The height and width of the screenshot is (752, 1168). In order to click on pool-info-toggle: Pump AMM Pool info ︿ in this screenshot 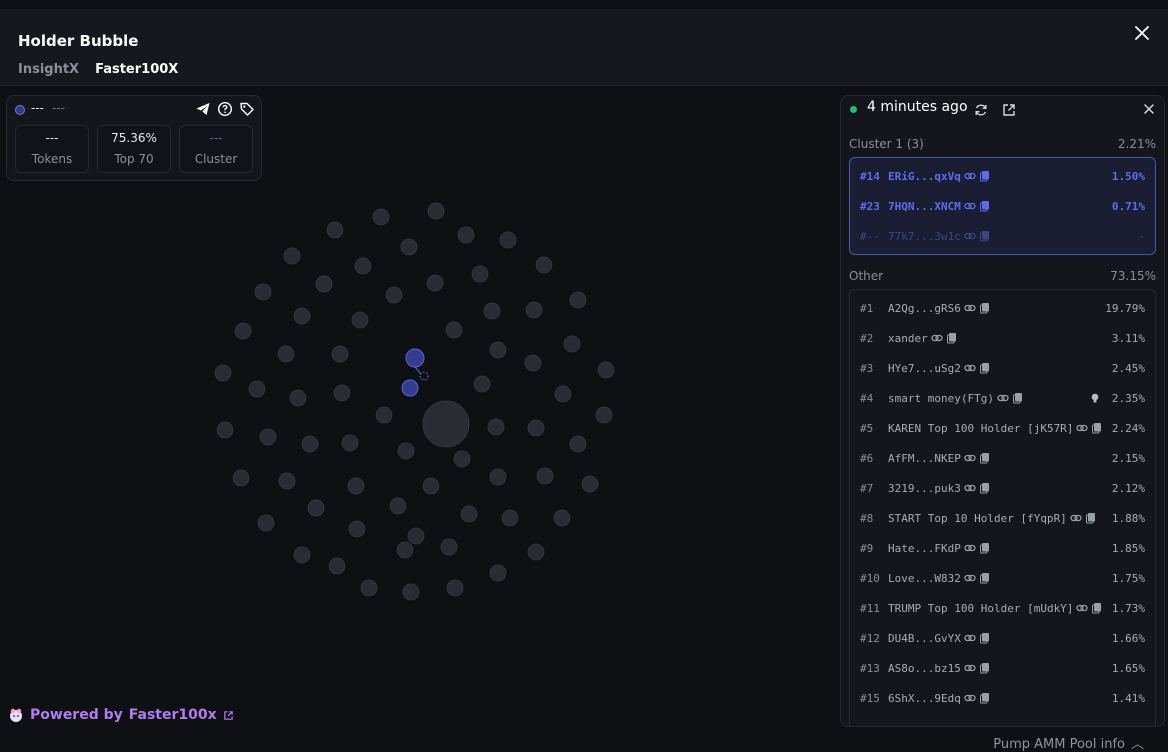, I will do `click(1068, 742)`.